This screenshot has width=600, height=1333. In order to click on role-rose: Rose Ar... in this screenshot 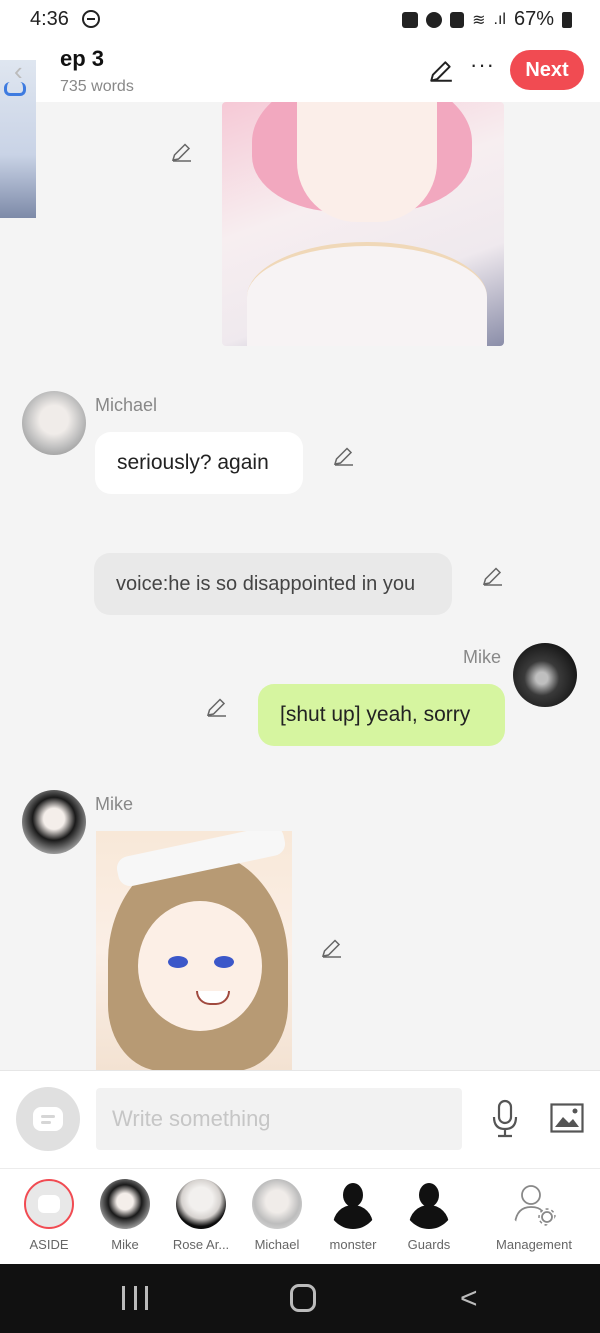, I will do `click(201, 1215)`.